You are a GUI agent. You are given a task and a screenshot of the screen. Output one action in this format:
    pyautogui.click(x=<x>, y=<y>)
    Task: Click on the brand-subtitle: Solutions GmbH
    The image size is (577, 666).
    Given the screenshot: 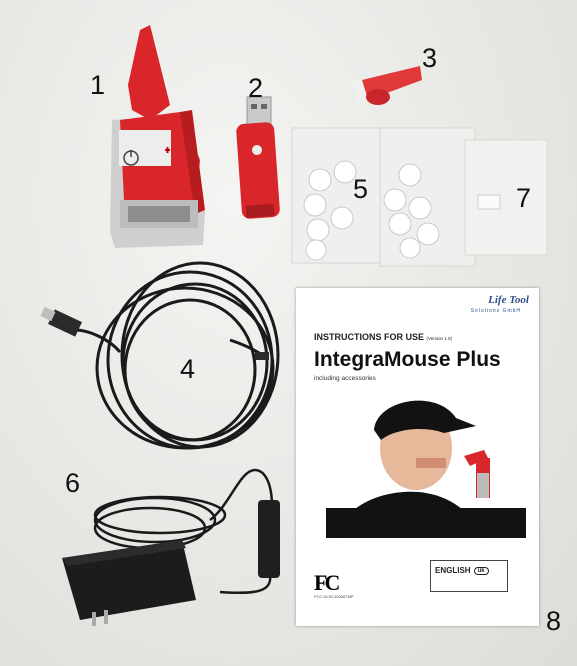 What is the action you would take?
    pyautogui.click(x=495, y=311)
    